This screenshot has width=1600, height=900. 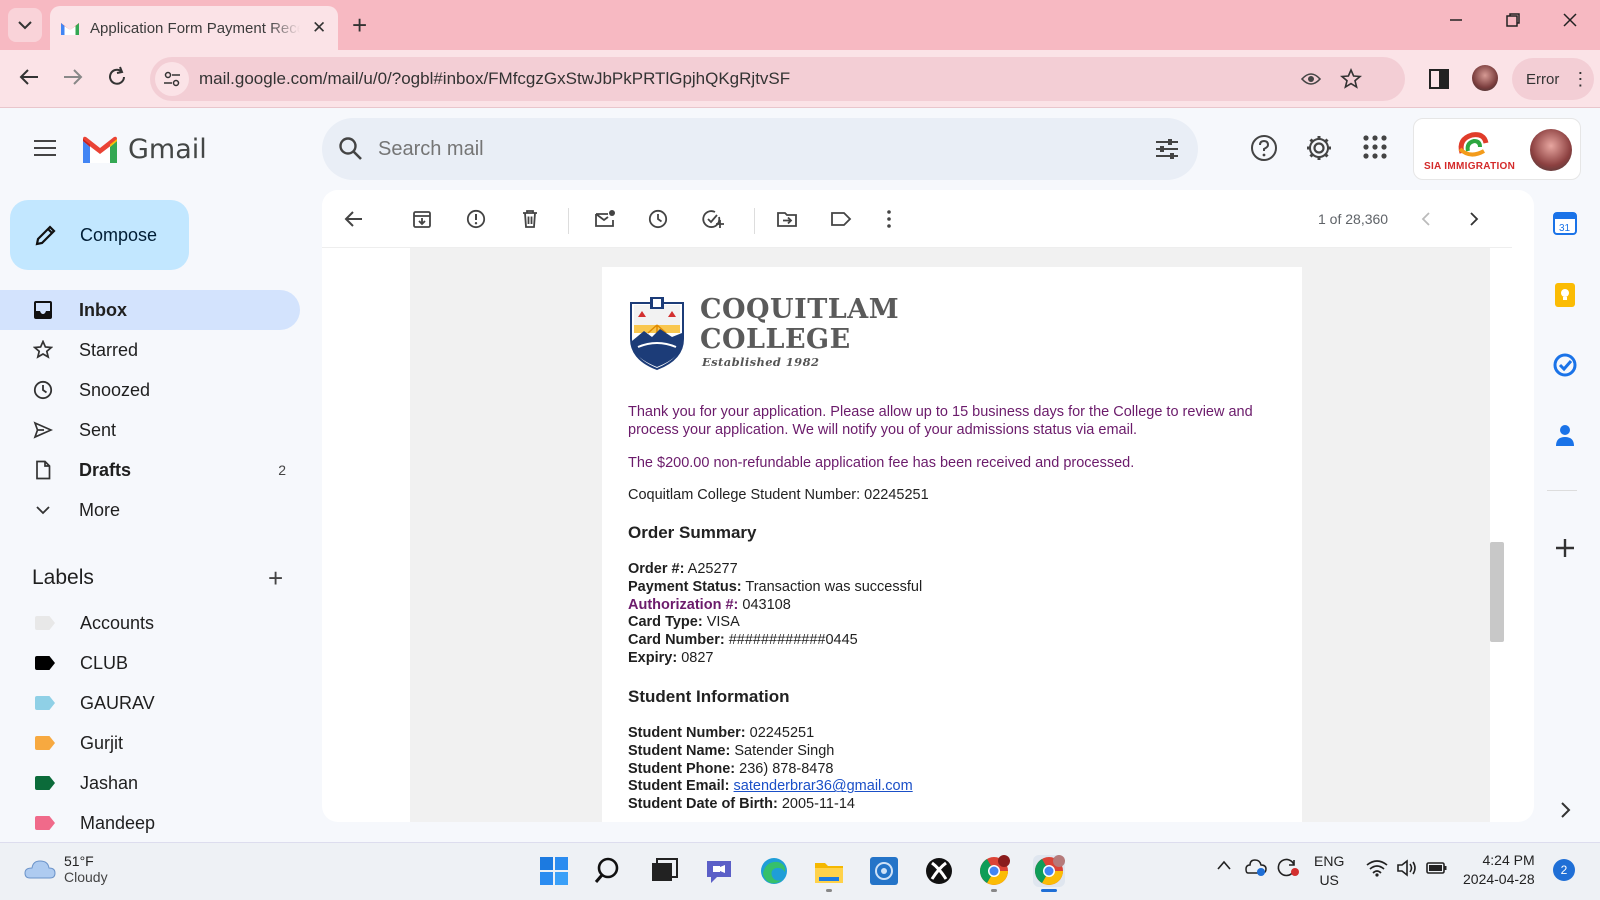 I want to click on close-window-icon, so click(x=1570, y=20).